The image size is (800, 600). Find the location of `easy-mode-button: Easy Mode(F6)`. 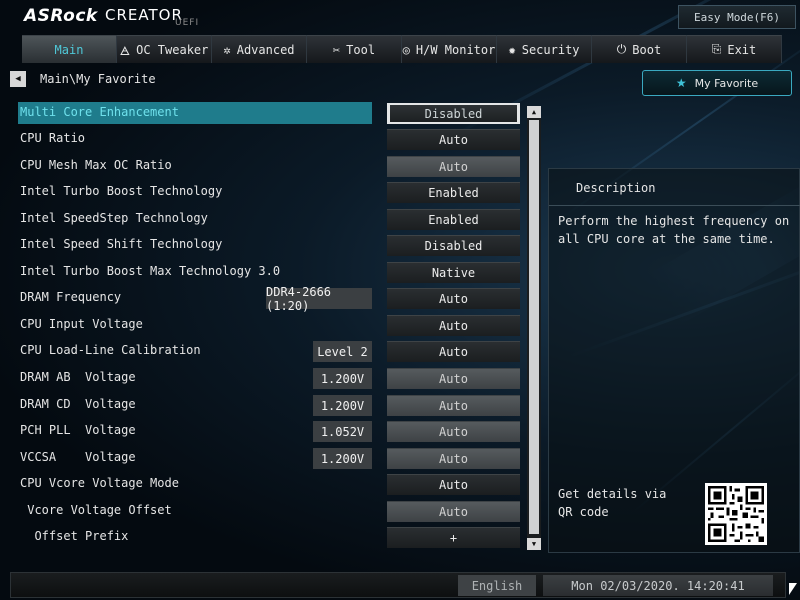

easy-mode-button: Easy Mode(F6) is located at coordinates (737, 17).